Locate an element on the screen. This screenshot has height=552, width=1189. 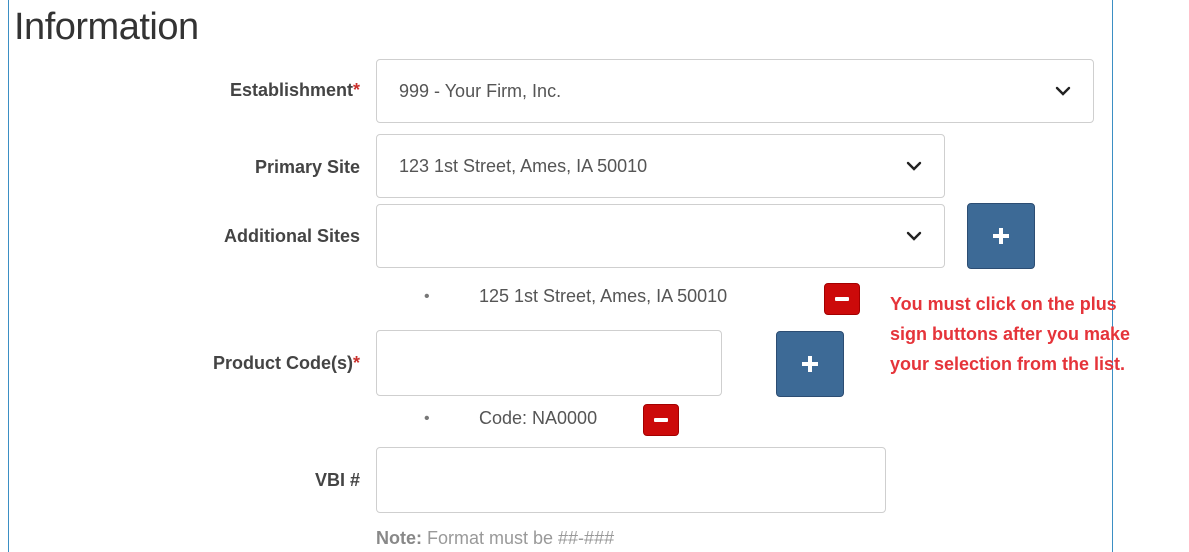
add-product-code-button is located at coordinates (810, 364).